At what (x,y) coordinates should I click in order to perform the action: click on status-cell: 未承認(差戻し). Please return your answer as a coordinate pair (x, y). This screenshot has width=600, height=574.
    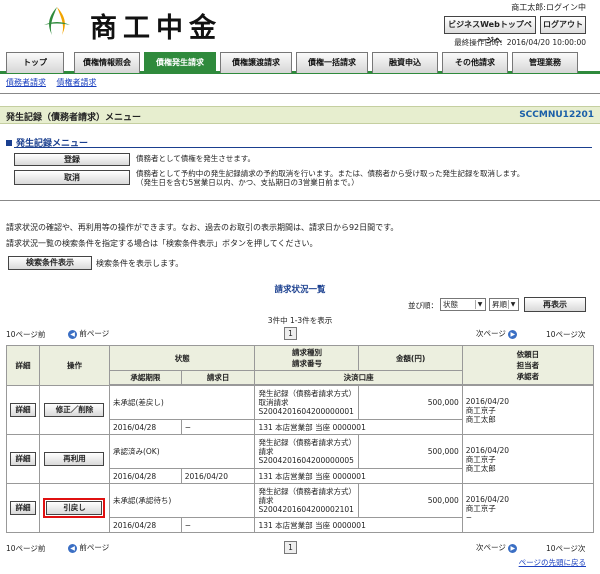
    Looking at the image, I should click on (182, 402).